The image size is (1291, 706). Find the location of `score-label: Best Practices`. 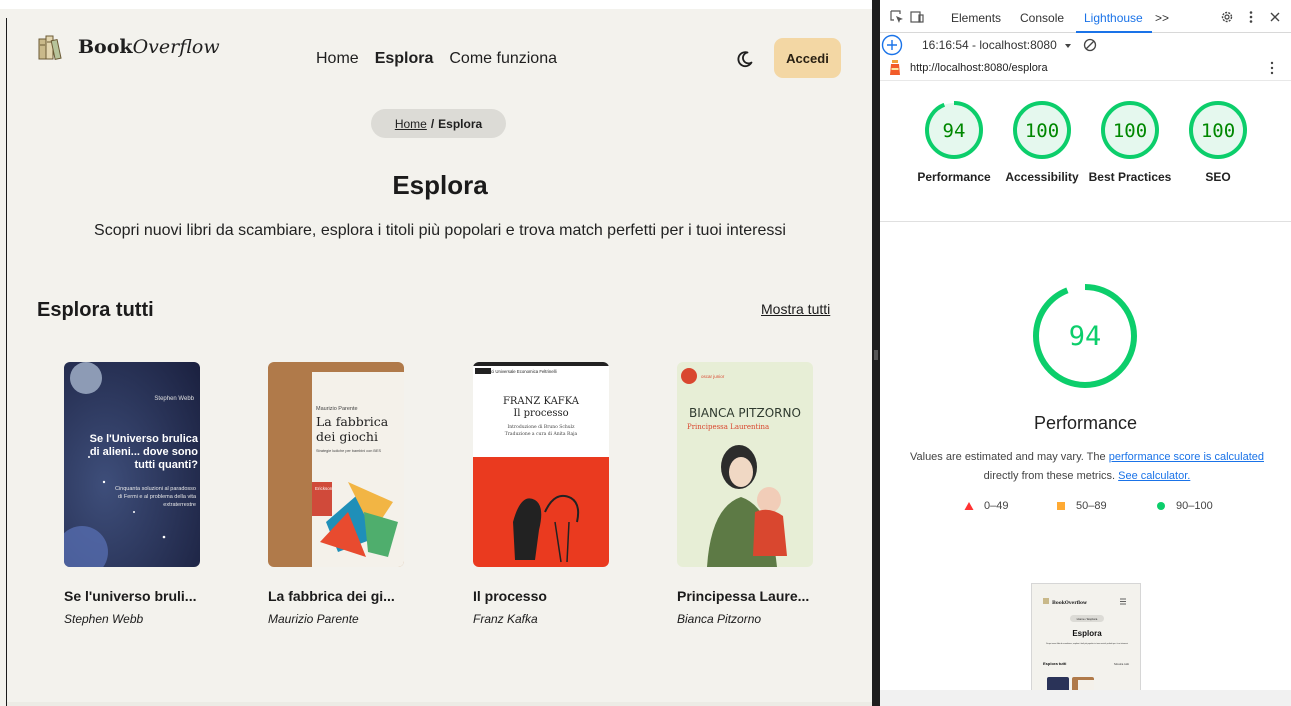

score-label: Best Practices is located at coordinates (1130, 177).